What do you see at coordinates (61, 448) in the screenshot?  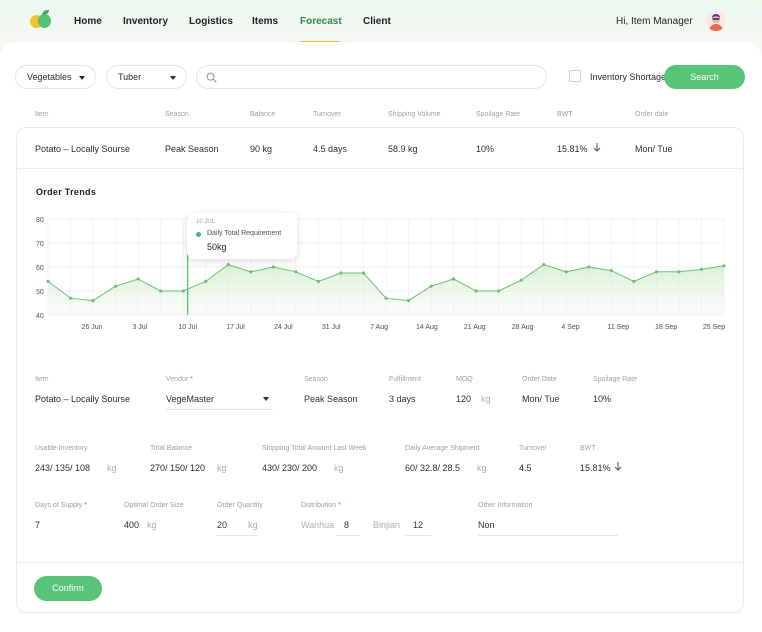 I see `usable-inventory-label: Usable Inventory` at bounding box center [61, 448].